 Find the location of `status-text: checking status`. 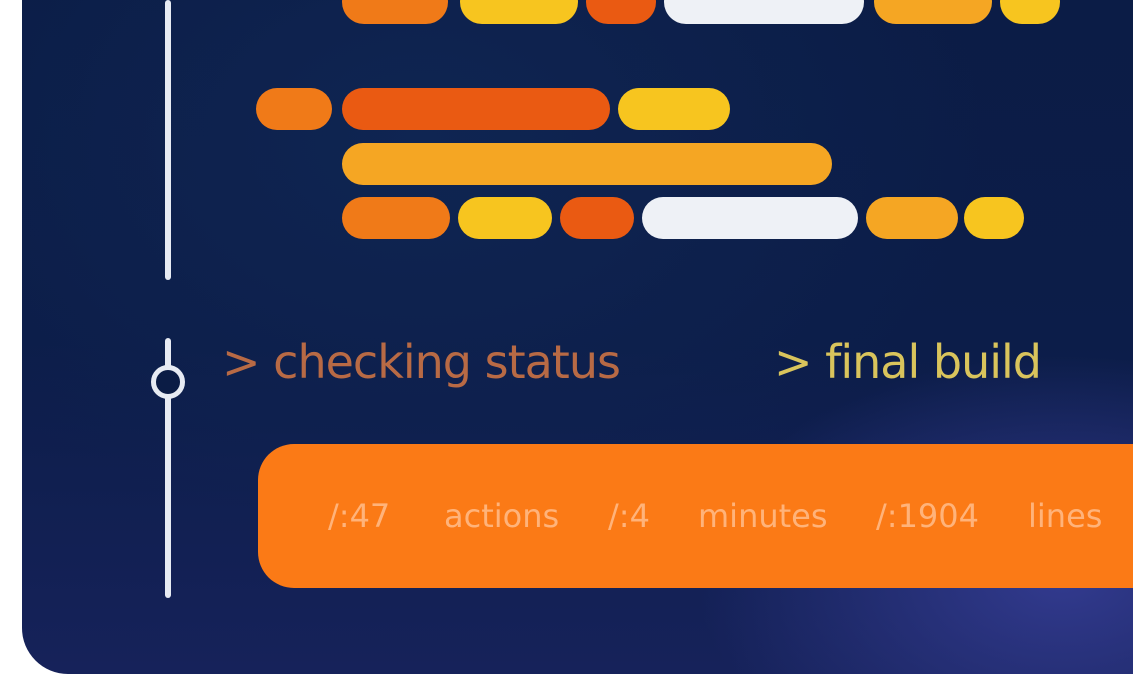

status-text: checking status is located at coordinates (447, 362).